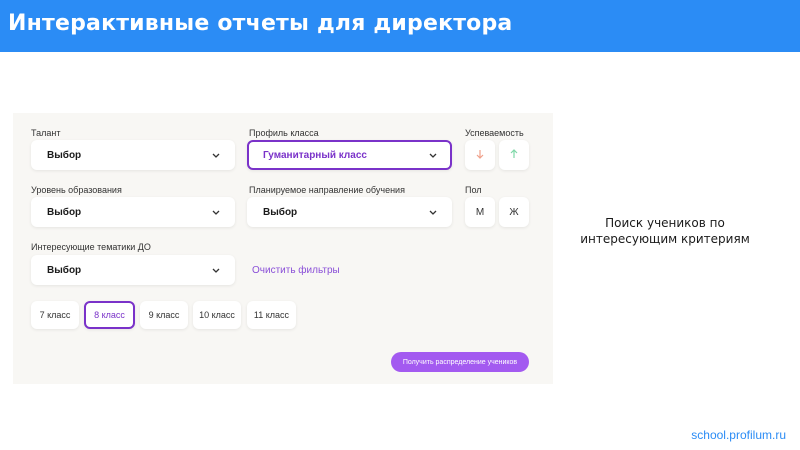 The image size is (800, 450). I want to click on clear-filters-link: Очистить фильтры, so click(296, 270).